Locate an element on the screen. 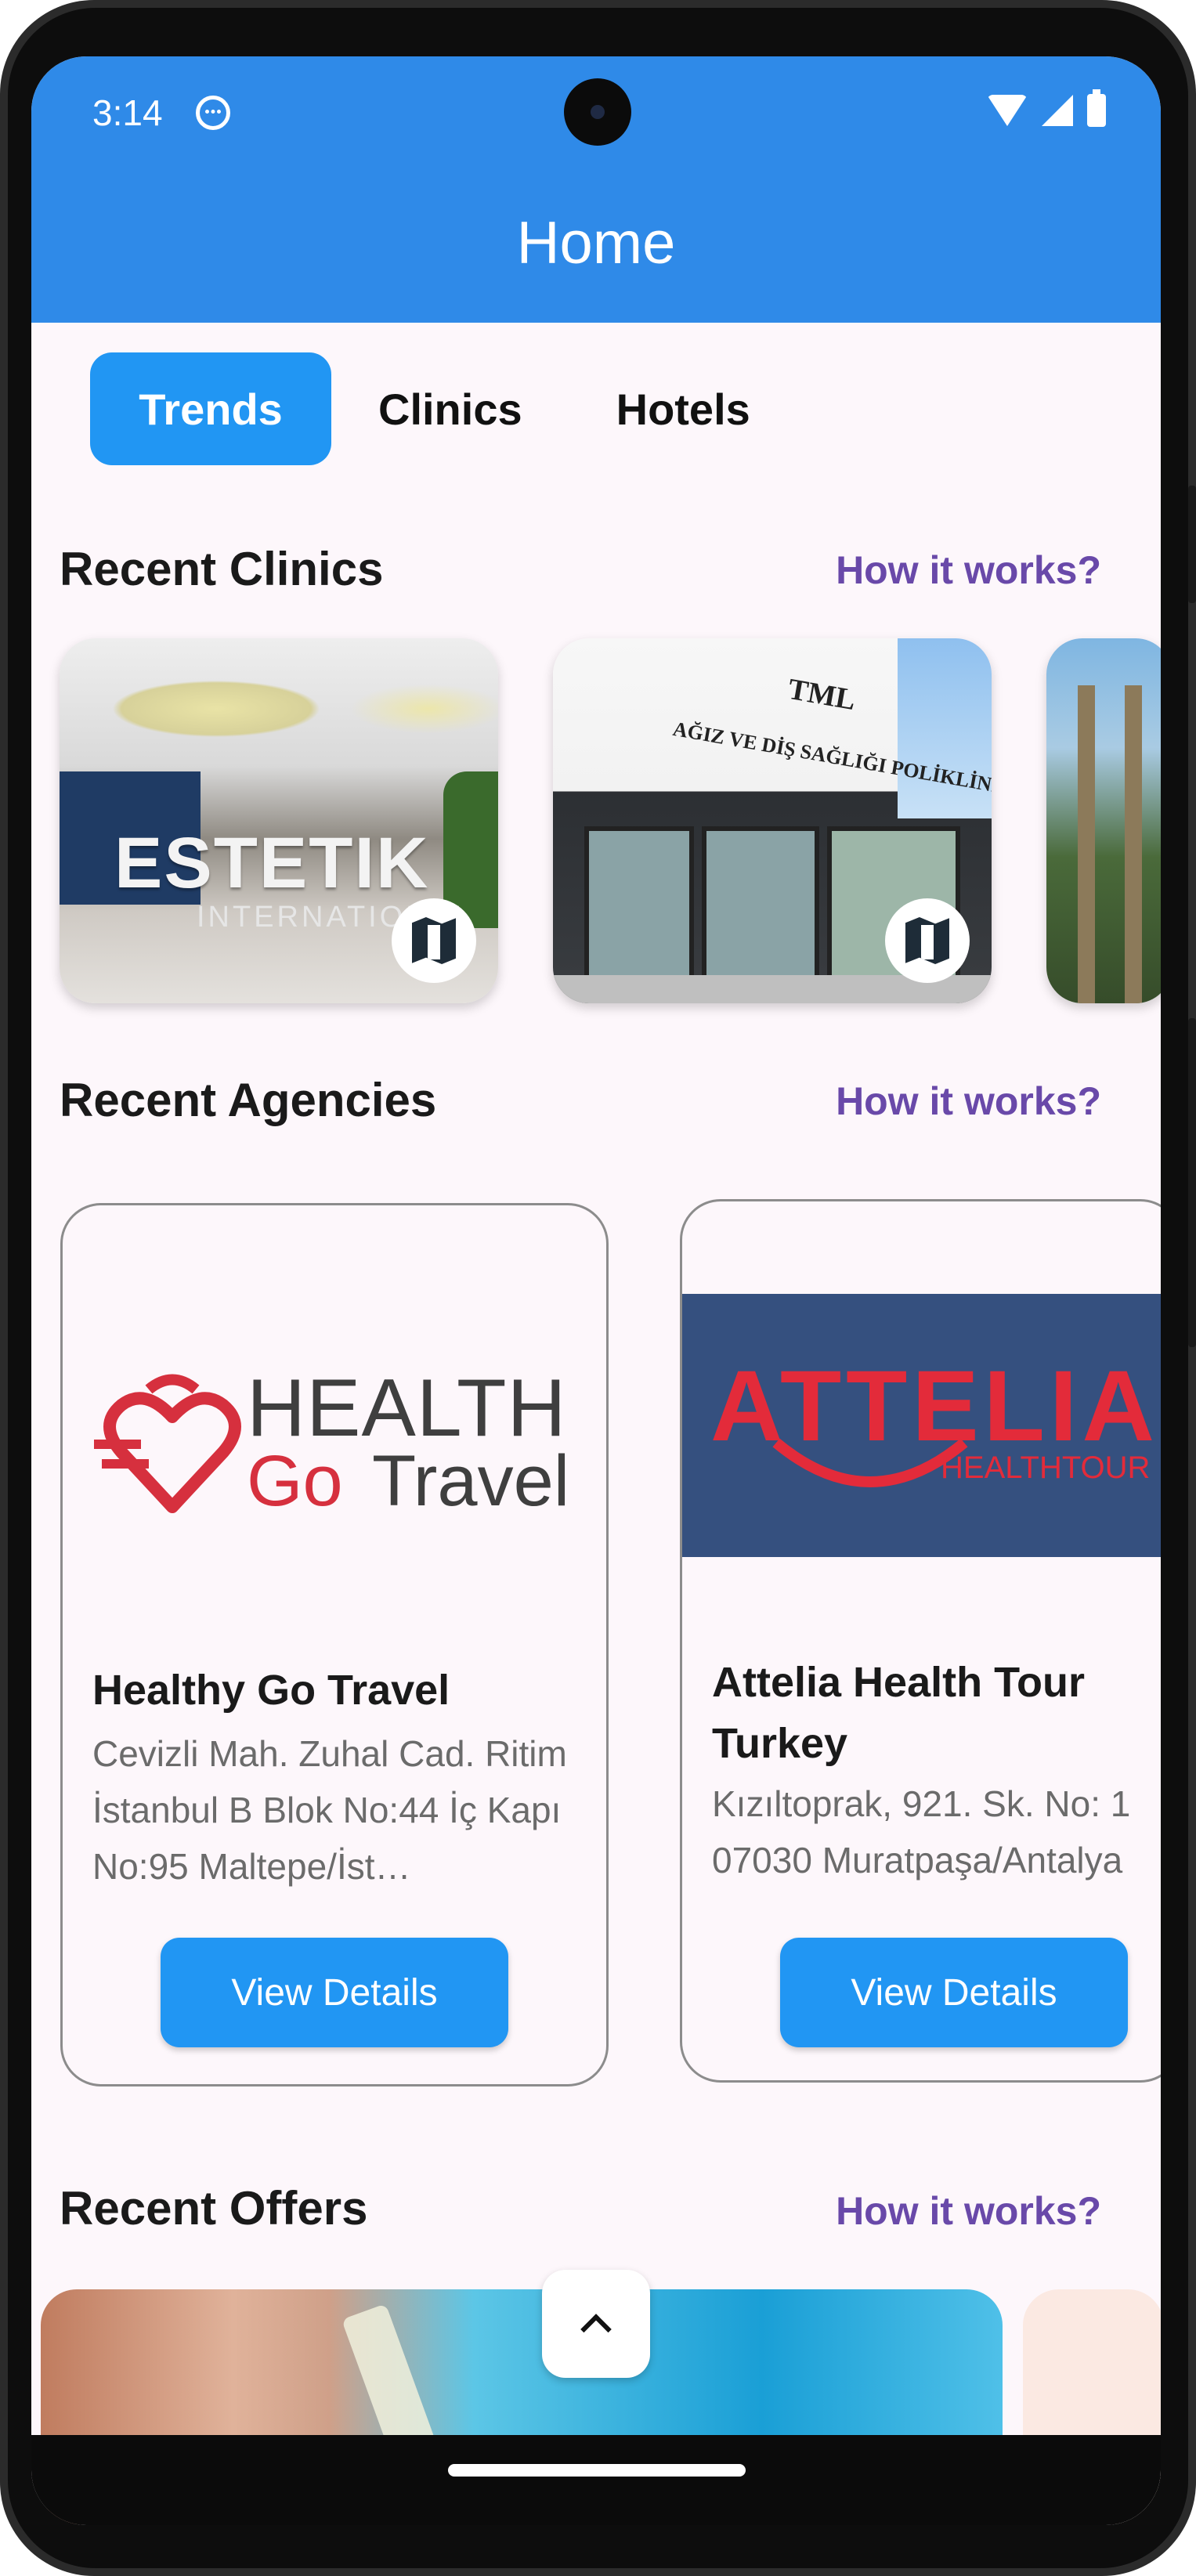 The height and width of the screenshot is (2576, 1196). home-indicator is located at coordinates (597, 2470).